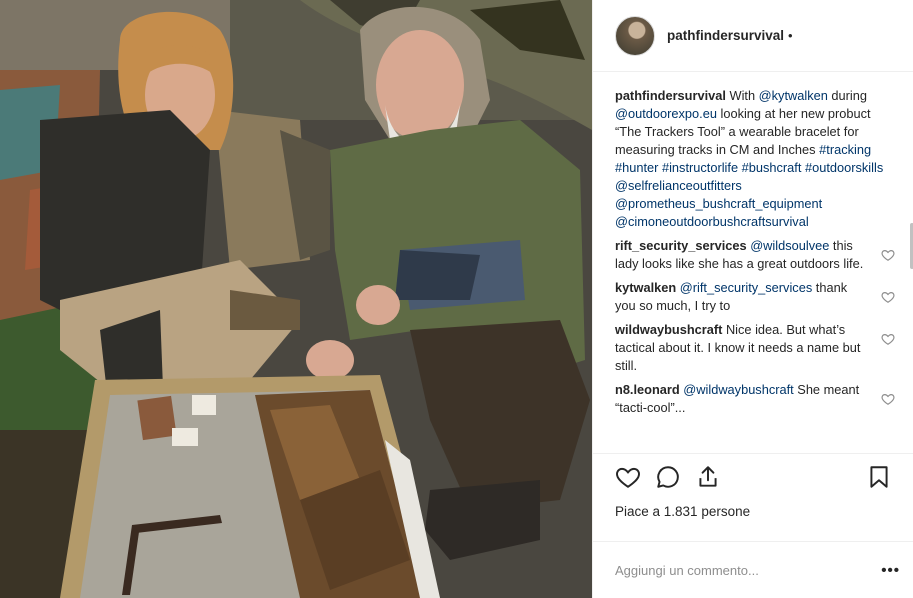 This screenshot has width=913, height=598. What do you see at coordinates (789, 245) in the screenshot?
I see `mention-link: @wildsoulvee` at bounding box center [789, 245].